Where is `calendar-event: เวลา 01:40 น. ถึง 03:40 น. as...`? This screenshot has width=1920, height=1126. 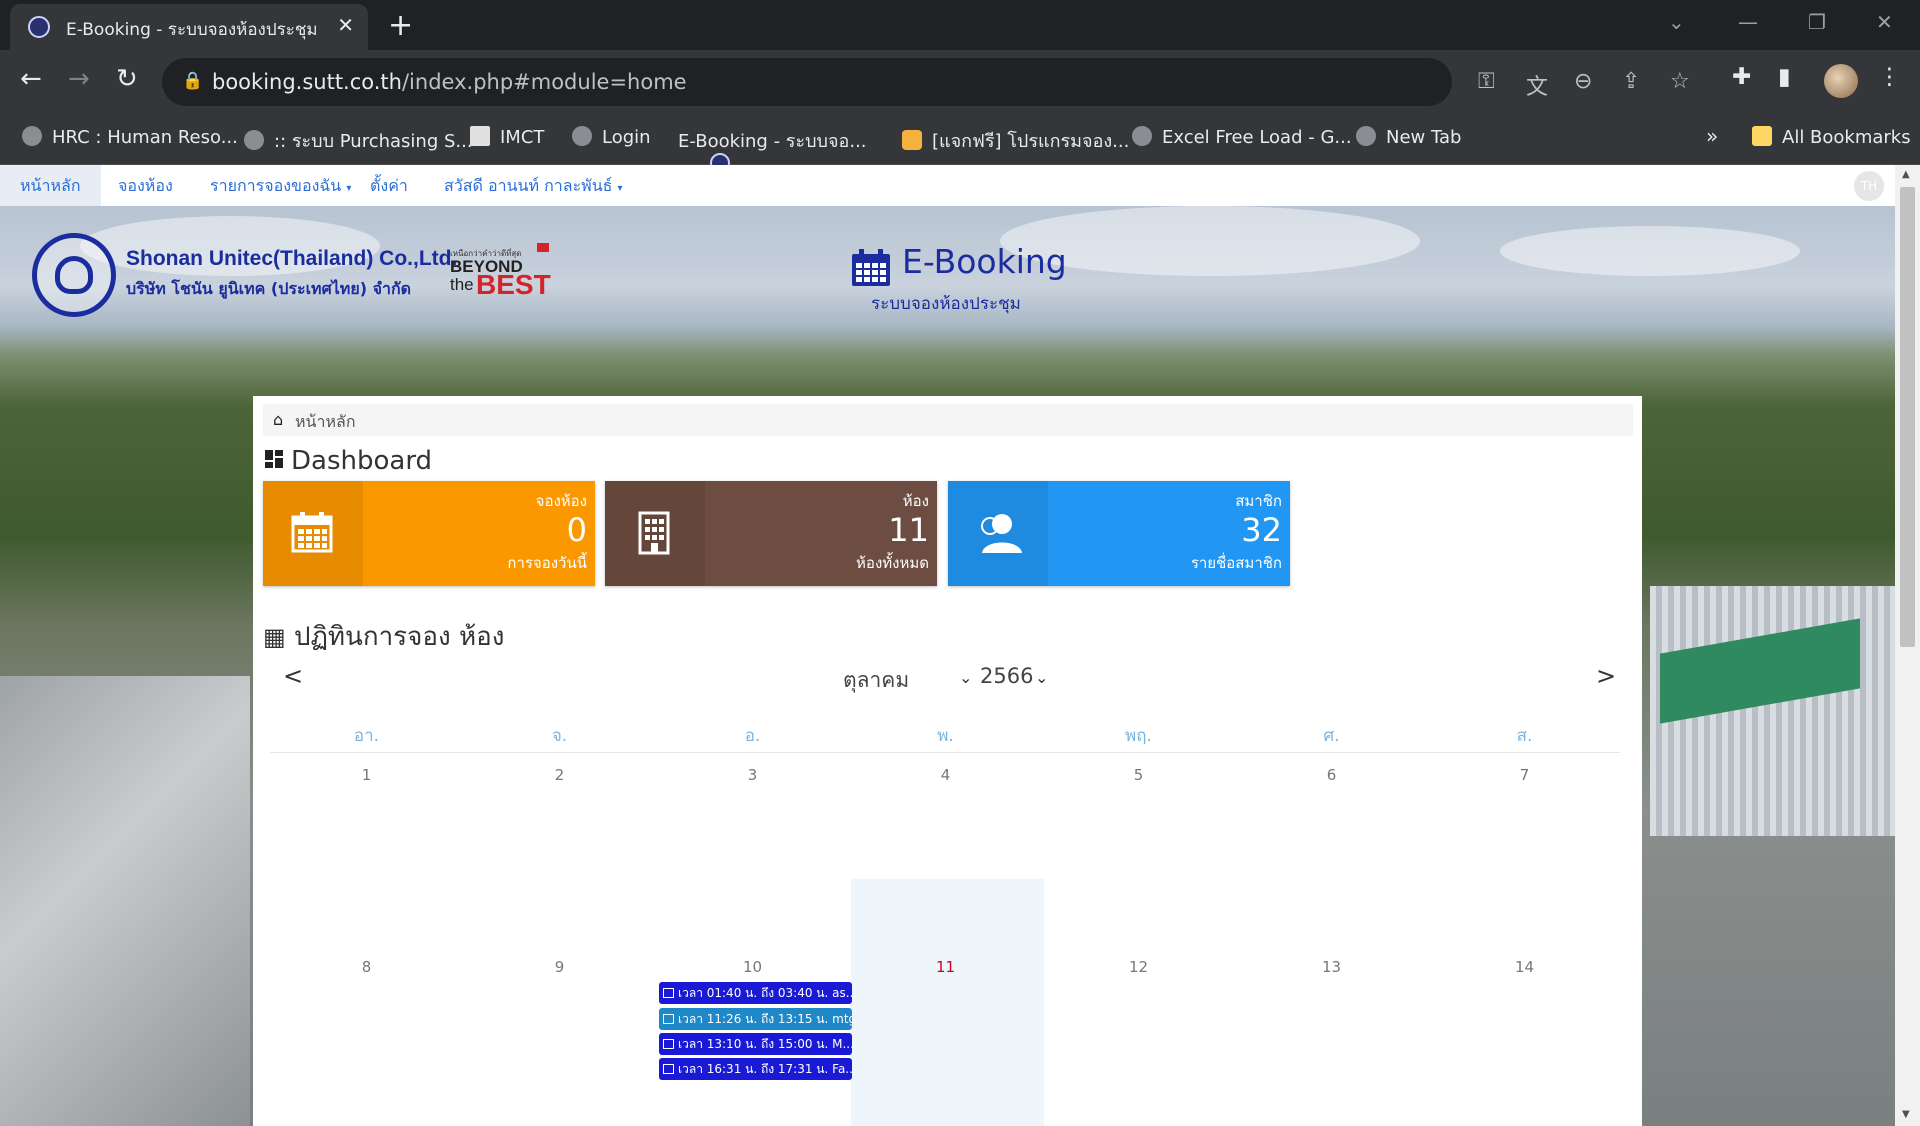
calendar-event: เวลา 01:40 น. ถึง 03:40 น. as... is located at coordinates (755, 993).